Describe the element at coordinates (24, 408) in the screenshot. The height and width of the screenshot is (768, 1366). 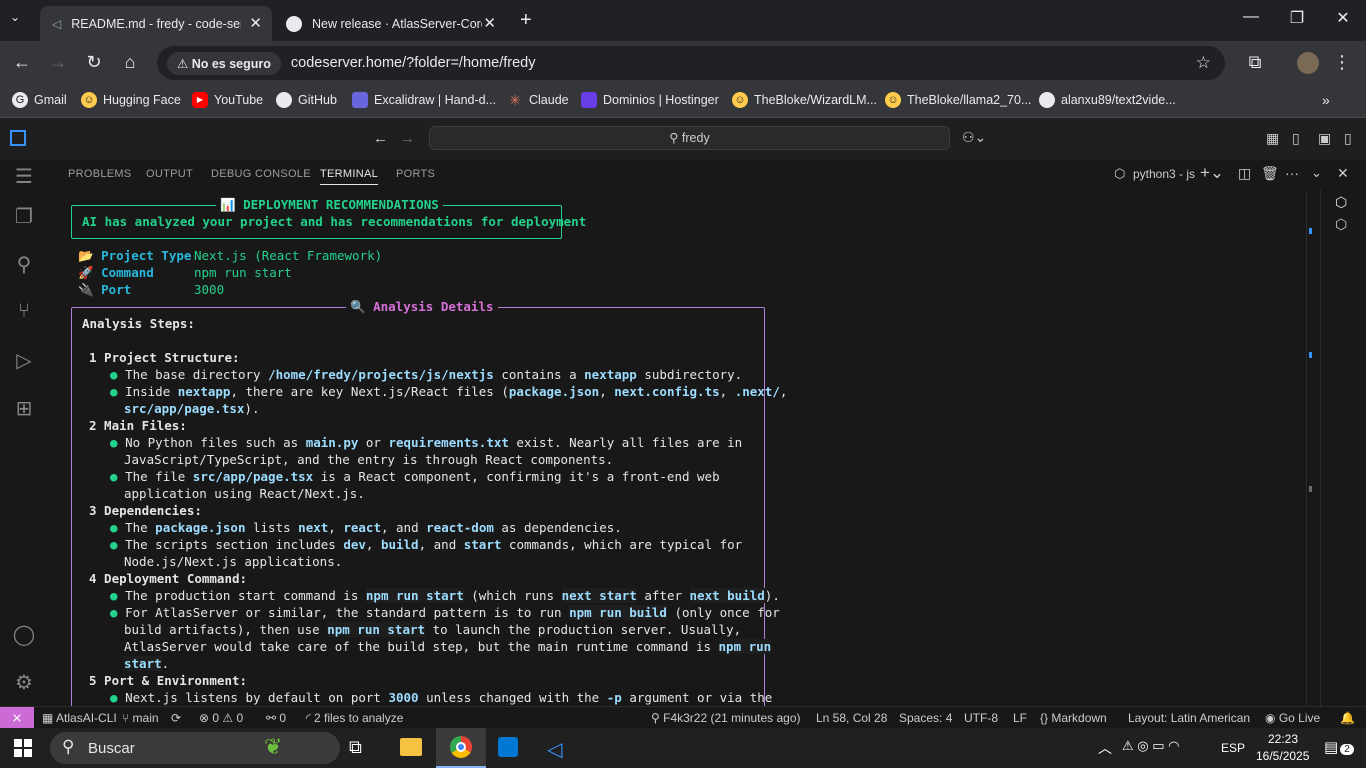
I see `extensions-icon: ⊞` at that location.